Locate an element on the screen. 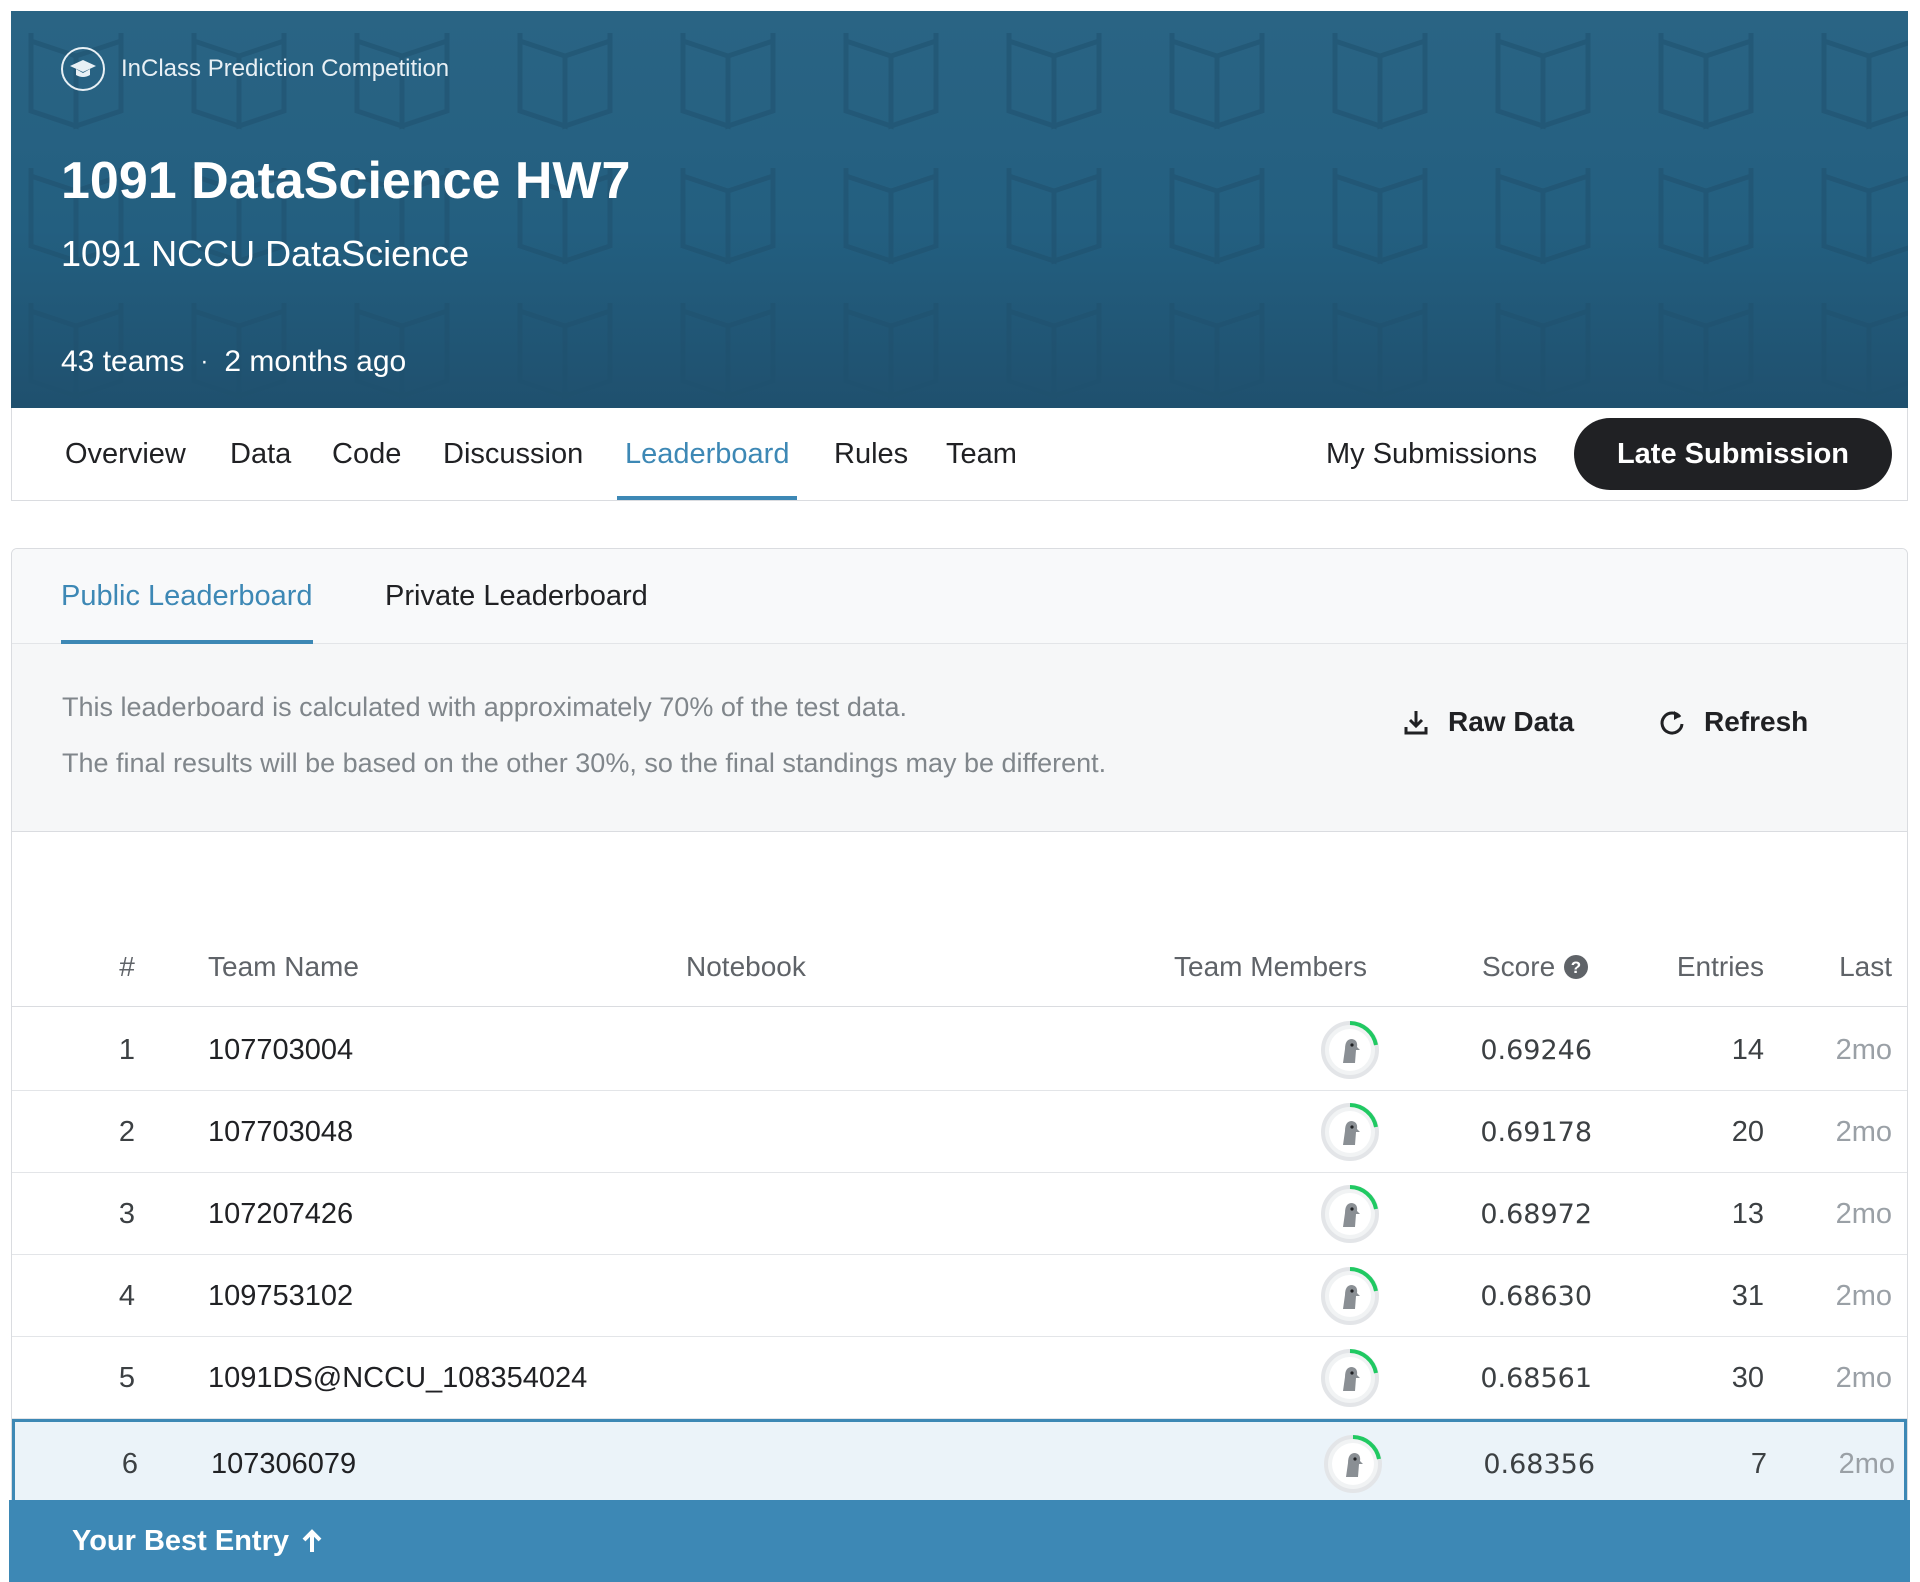 Image resolution: width=1920 pixels, height=1582 pixels. tab-data: Data is located at coordinates (260, 454).